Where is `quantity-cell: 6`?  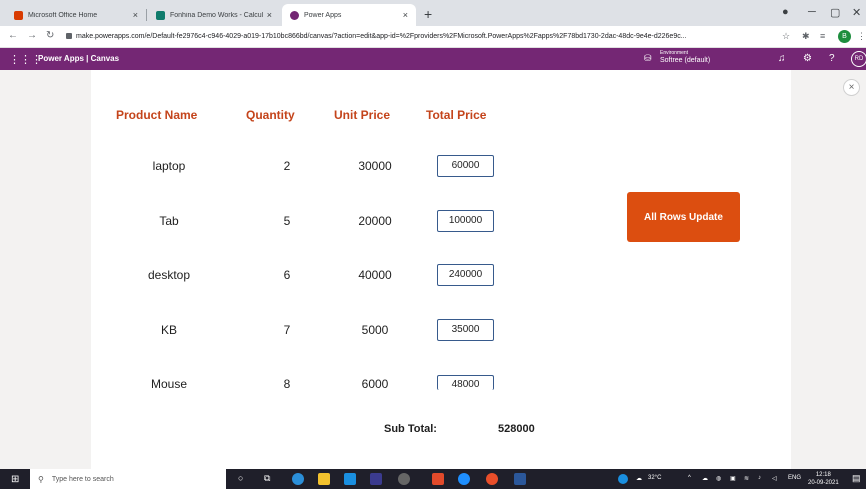
quantity-cell: 6 is located at coordinates (287, 275).